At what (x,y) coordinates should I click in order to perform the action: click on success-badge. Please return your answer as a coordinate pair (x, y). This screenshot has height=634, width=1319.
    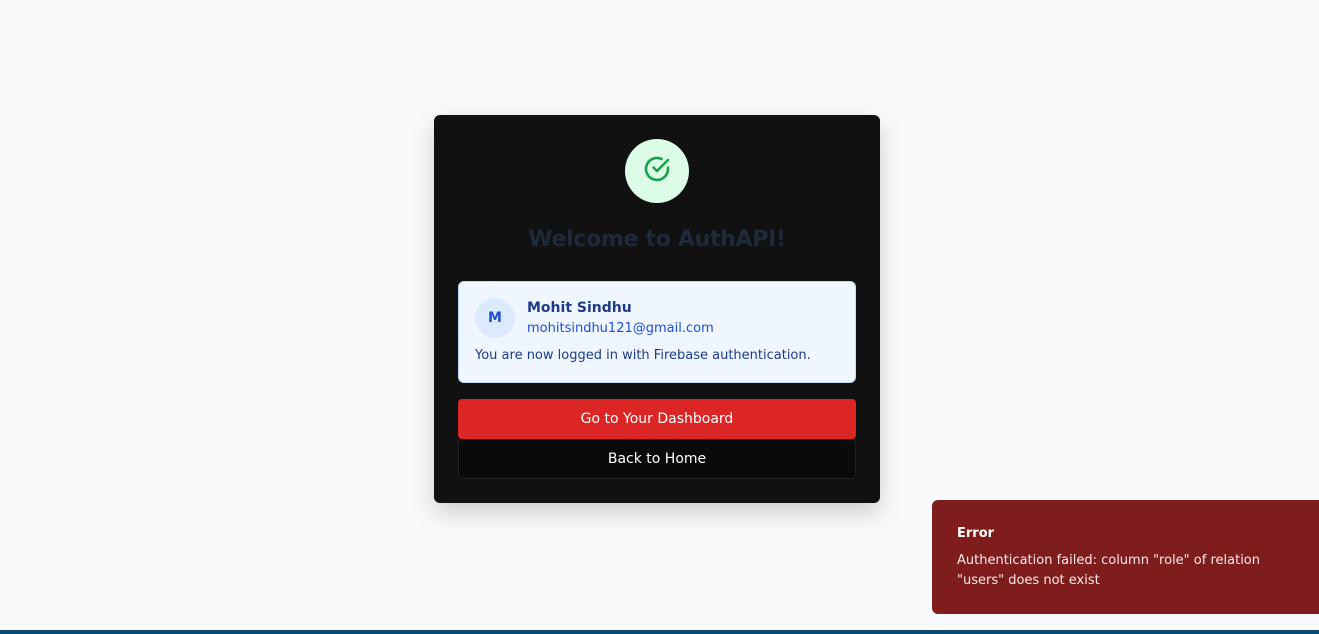
    Looking at the image, I should click on (657, 171).